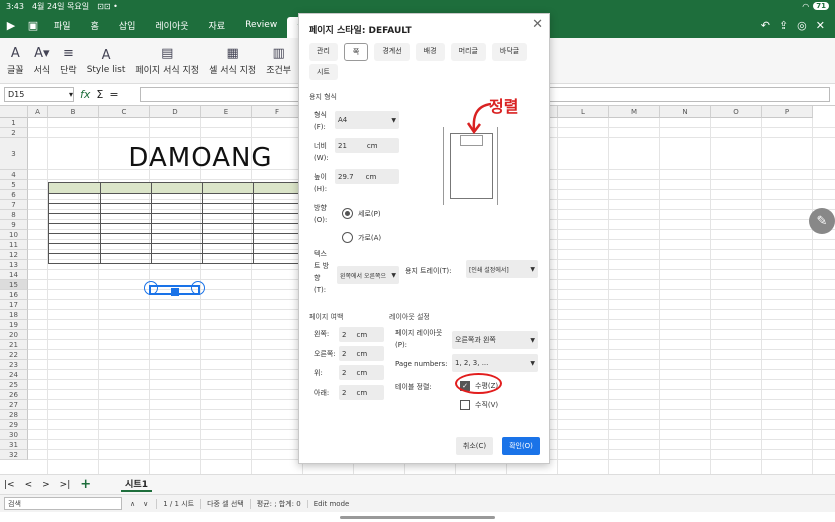  I want to click on row-header: 32, so click(14, 455).